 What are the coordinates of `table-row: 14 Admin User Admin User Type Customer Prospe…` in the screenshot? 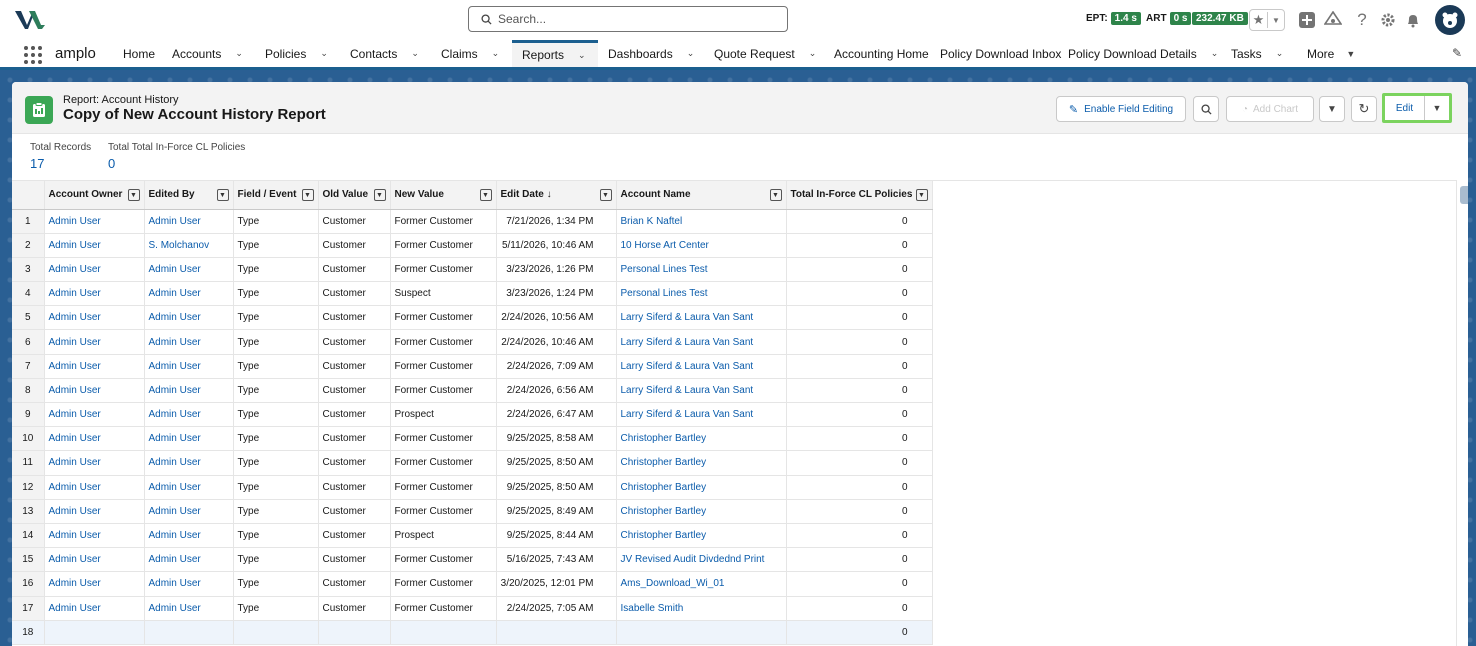 It's located at (472, 536).